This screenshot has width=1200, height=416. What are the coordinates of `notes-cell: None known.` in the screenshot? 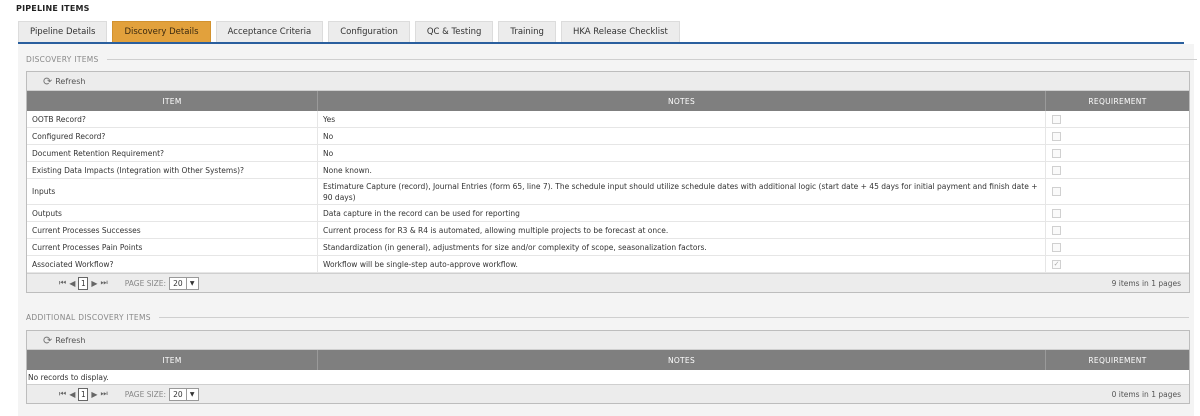 It's located at (682, 170).